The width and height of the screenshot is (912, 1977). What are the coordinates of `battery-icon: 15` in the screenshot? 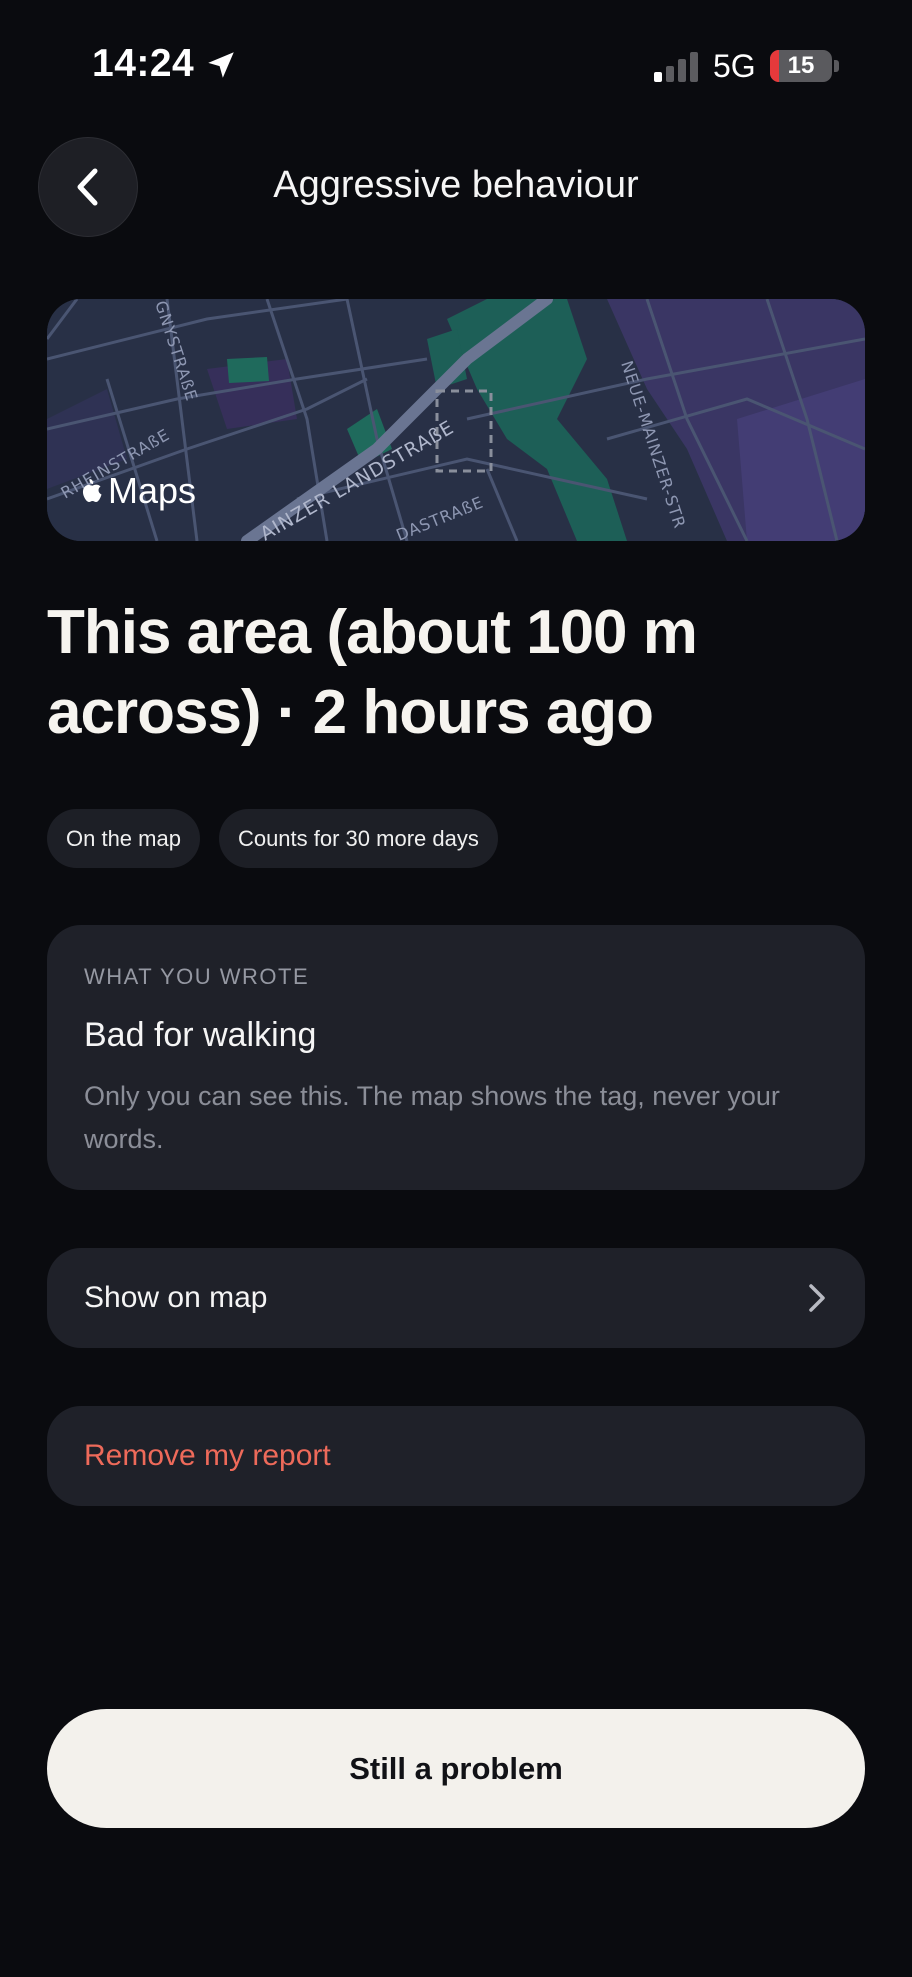 It's located at (801, 66).